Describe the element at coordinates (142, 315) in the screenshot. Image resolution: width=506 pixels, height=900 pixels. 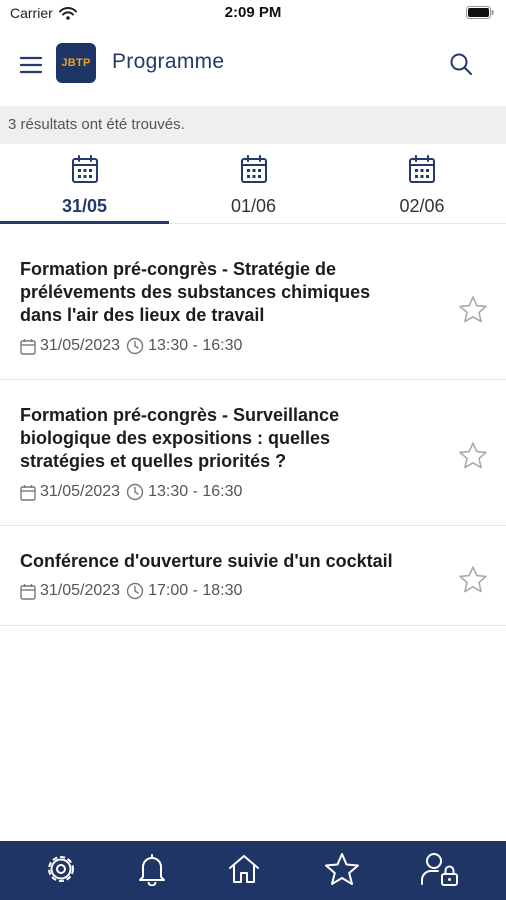
I see `event-title-line: dans l'air des lieux de travail` at that location.